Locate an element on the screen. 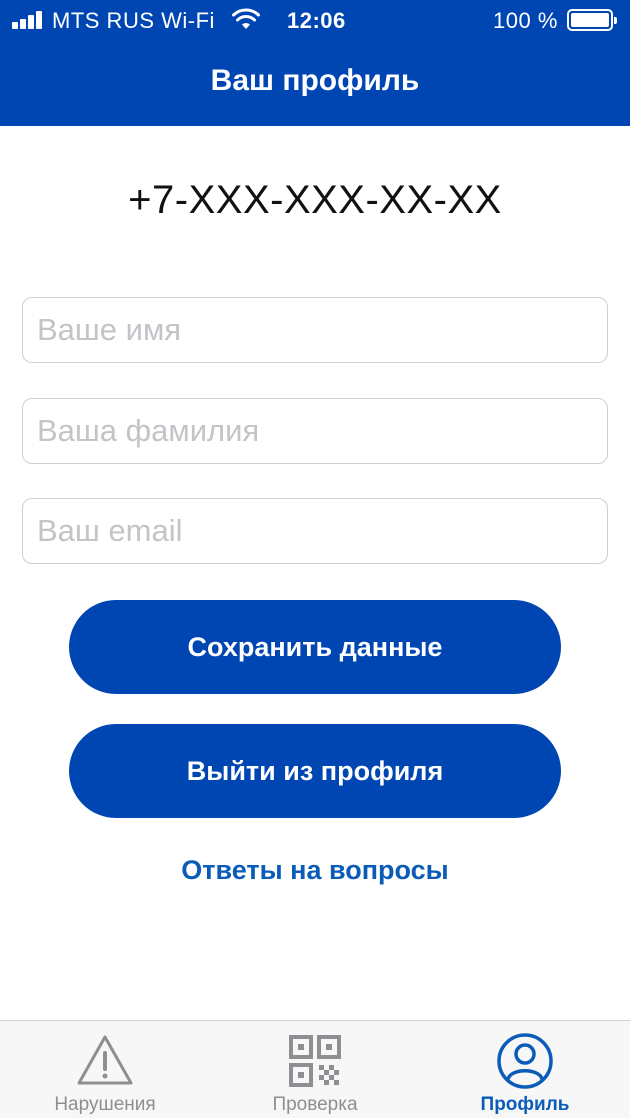 The image size is (630, 1118). carrier-name: MTS RUS Wi-Fi is located at coordinates (133, 20).